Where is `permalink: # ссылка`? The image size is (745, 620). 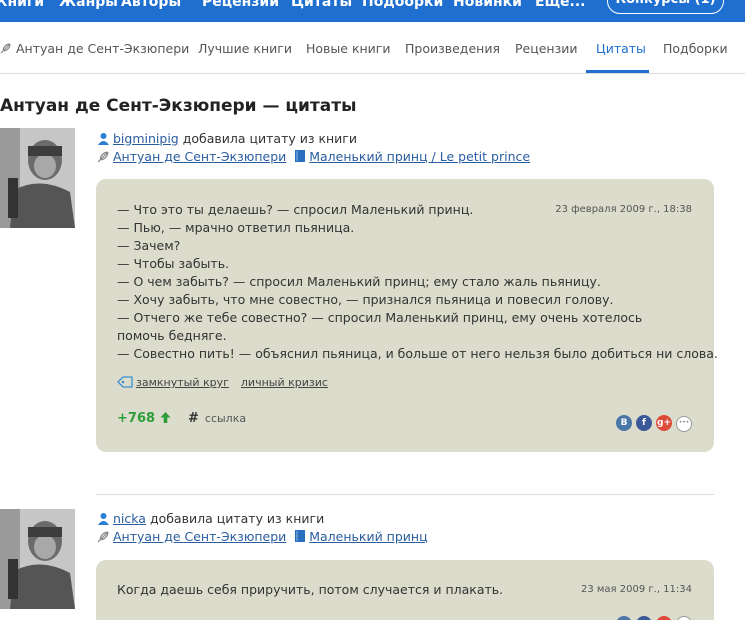
permalink: # ссылка is located at coordinates (217, 418).